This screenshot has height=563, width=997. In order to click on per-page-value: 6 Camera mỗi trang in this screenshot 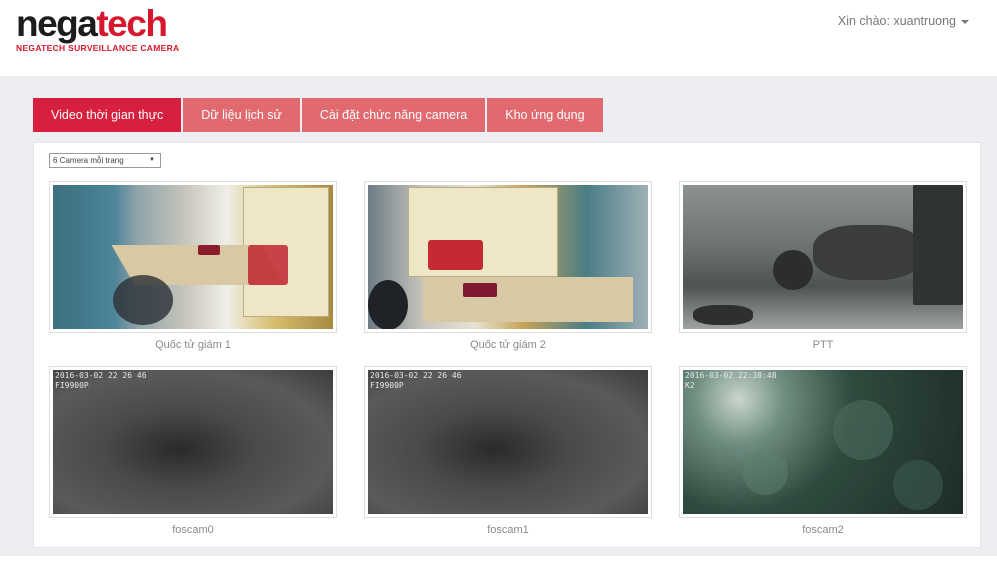, I will do `click(88, 160)`.